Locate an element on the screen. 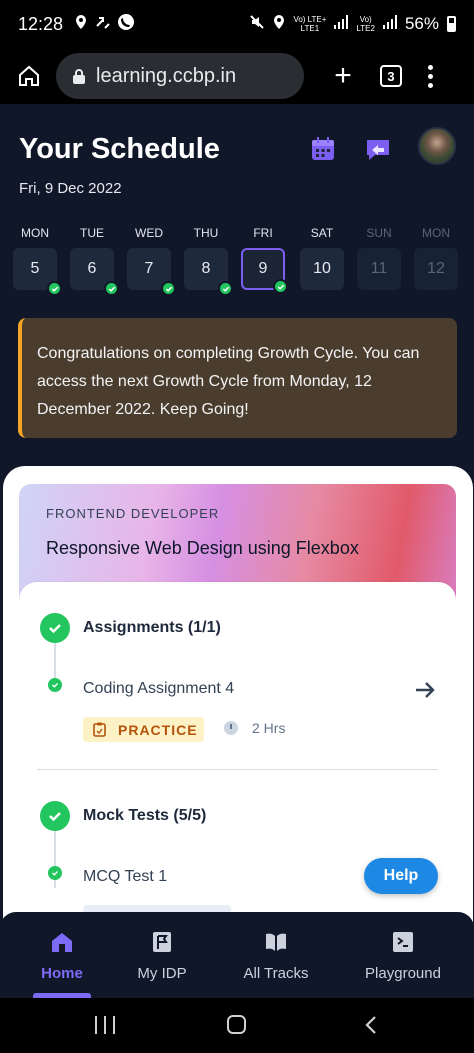  status-system-icons: Vo) LTE+ LTE1 Vo) LTE2 56% is located at coordinates (352, 24).